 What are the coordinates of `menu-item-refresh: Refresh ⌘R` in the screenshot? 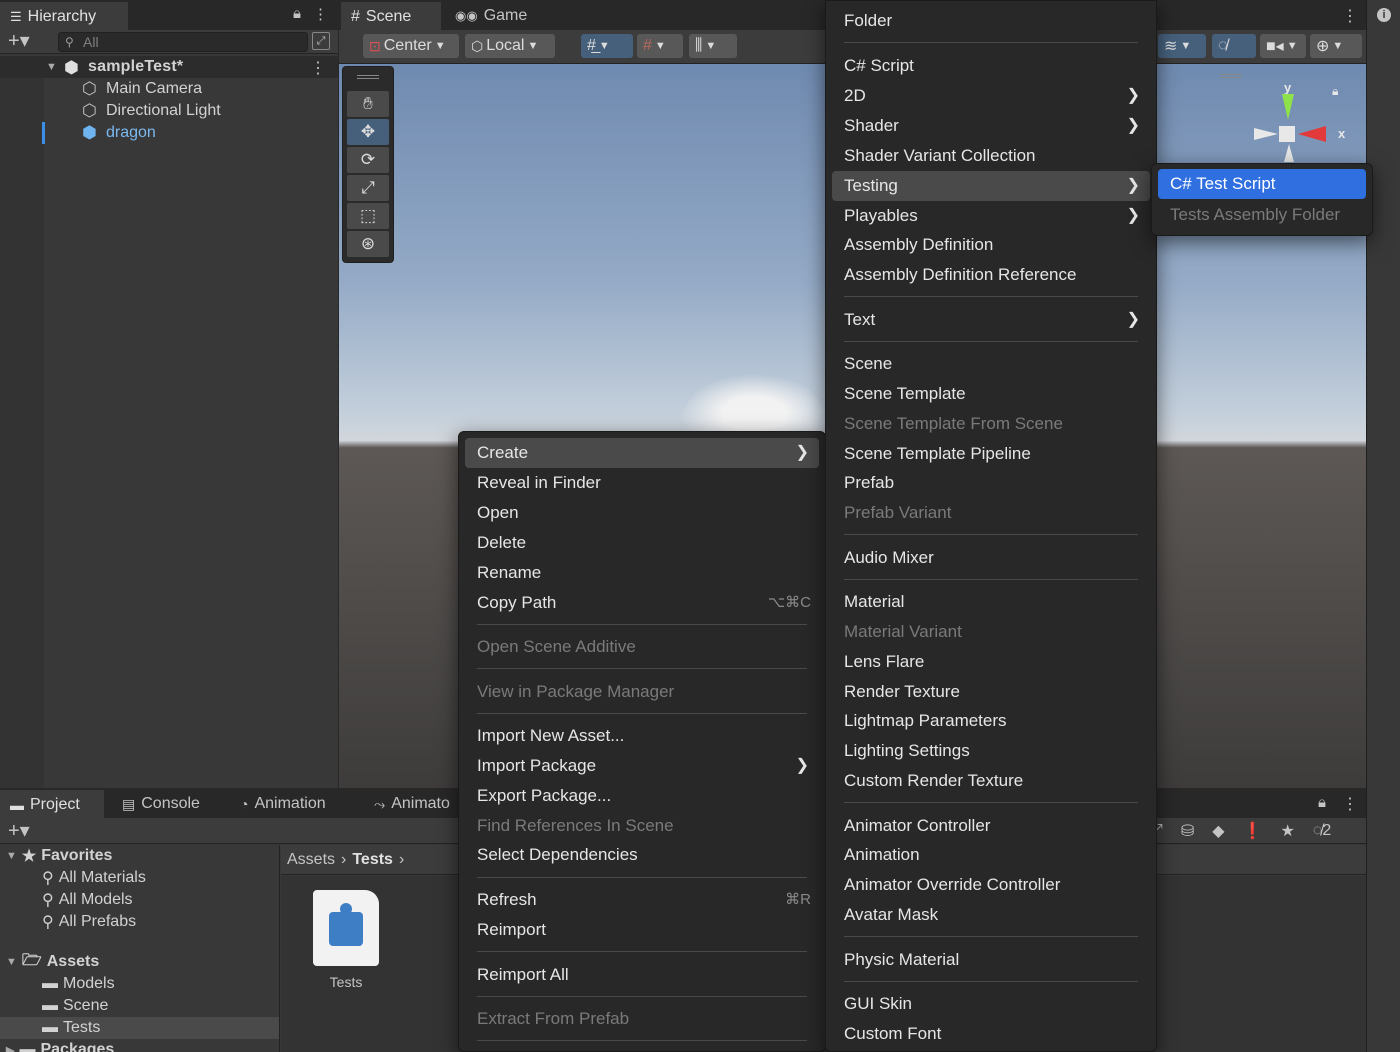 It's located at (642, 900).